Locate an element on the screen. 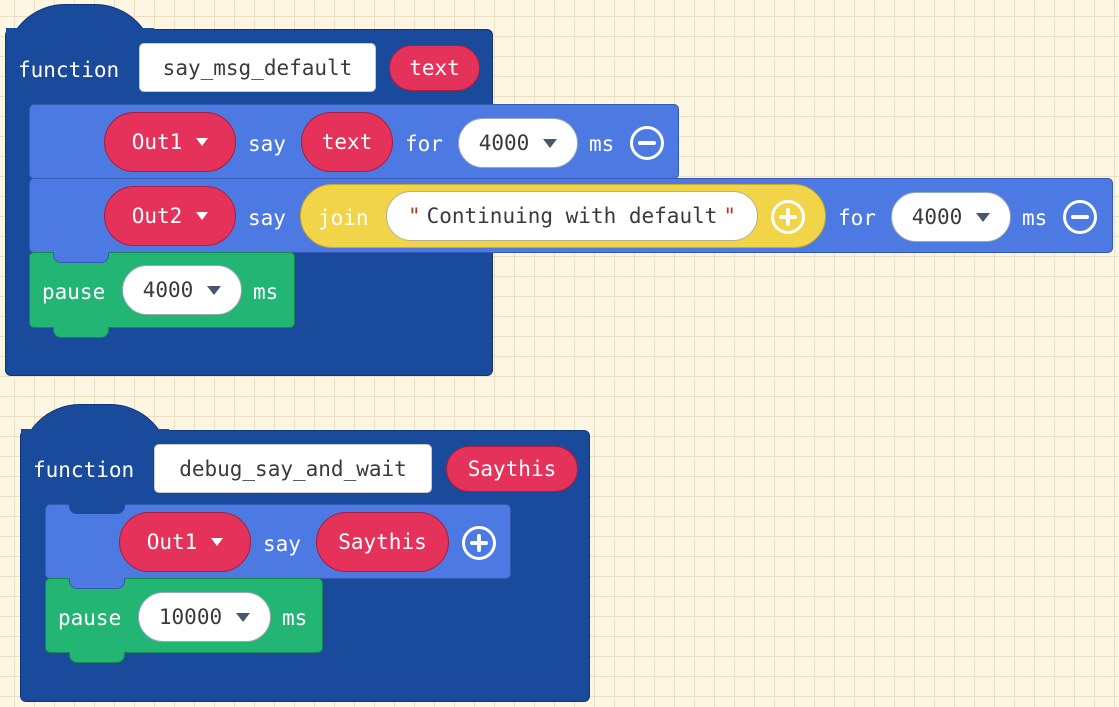  output-target-dropdown: Out2 is located at coordinates (170, 216).